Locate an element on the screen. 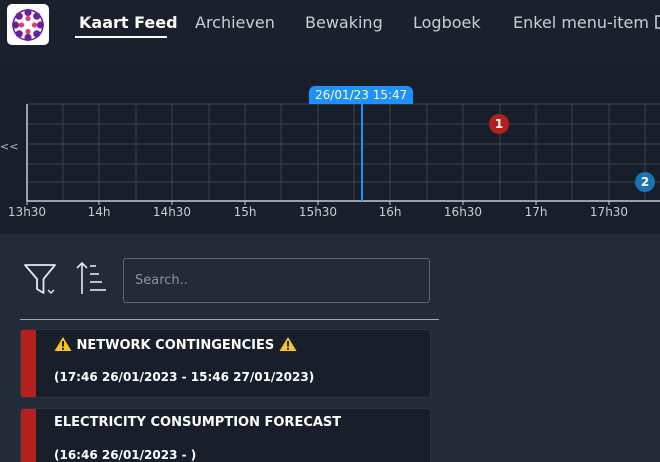 Image resolution: width=660 pixels, height=462 pixels. card-title: NETWORK CONTINGENCIES is located at coordinates (175, 344).